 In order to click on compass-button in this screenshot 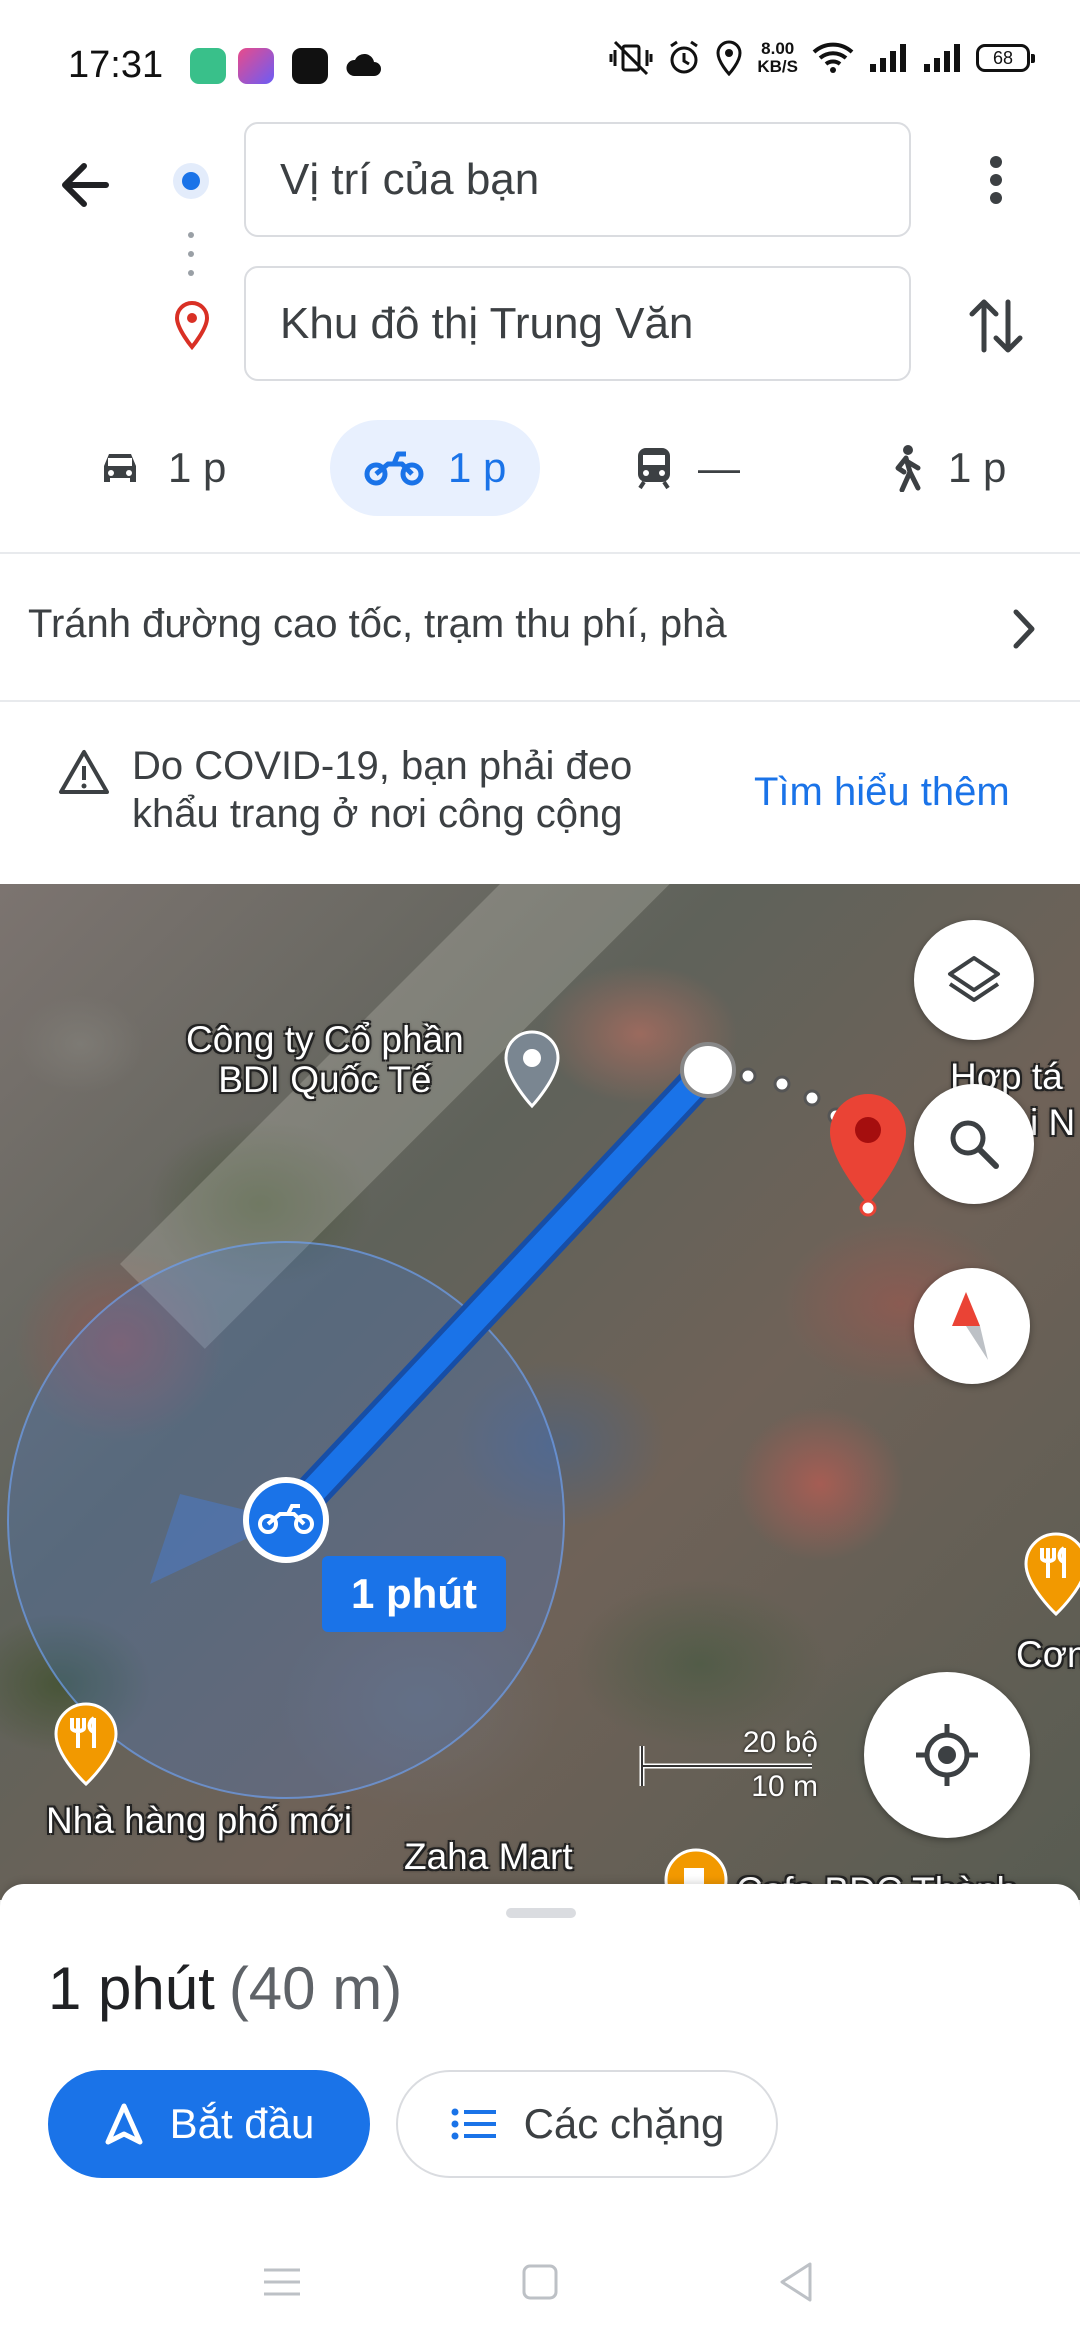, I will do `click(972, 1326)`.